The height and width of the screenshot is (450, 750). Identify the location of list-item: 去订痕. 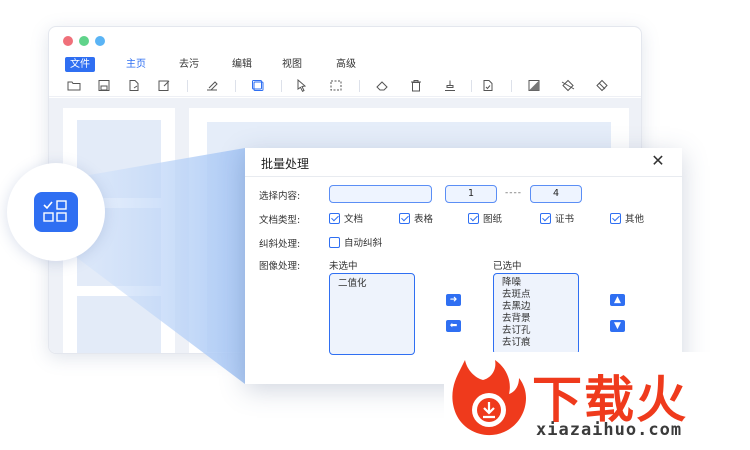
(536, 343).